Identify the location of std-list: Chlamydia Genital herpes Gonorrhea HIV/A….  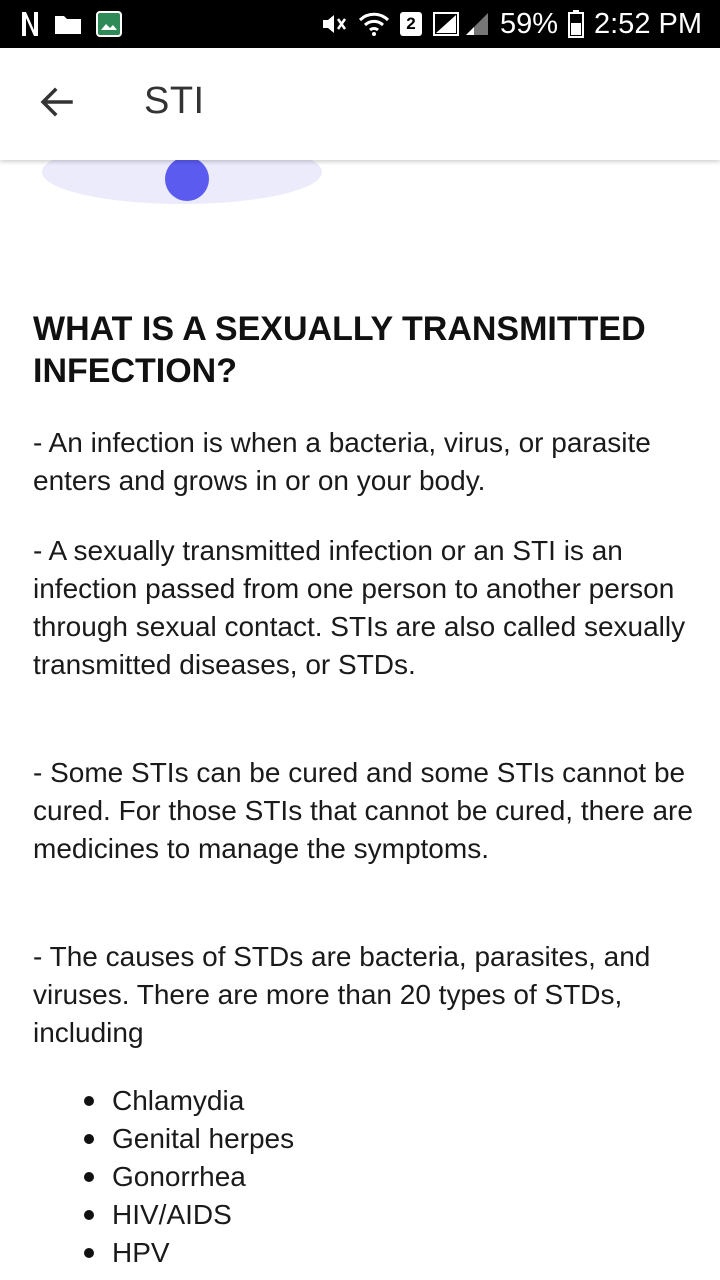
(189, 1177).